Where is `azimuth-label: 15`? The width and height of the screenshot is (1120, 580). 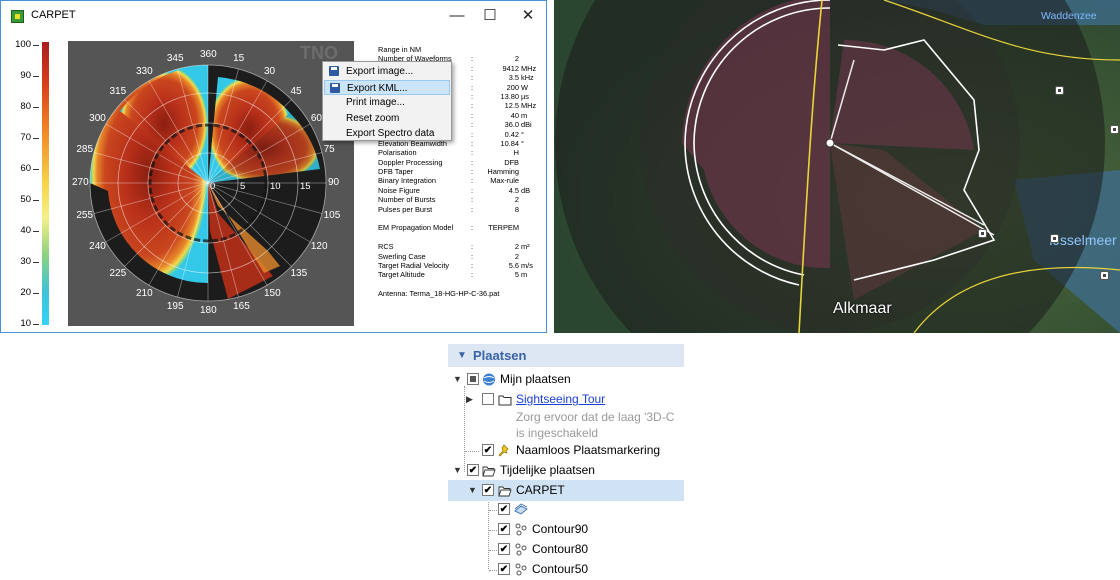 azimuth-label: 15 is located at coordinates (239, 59).